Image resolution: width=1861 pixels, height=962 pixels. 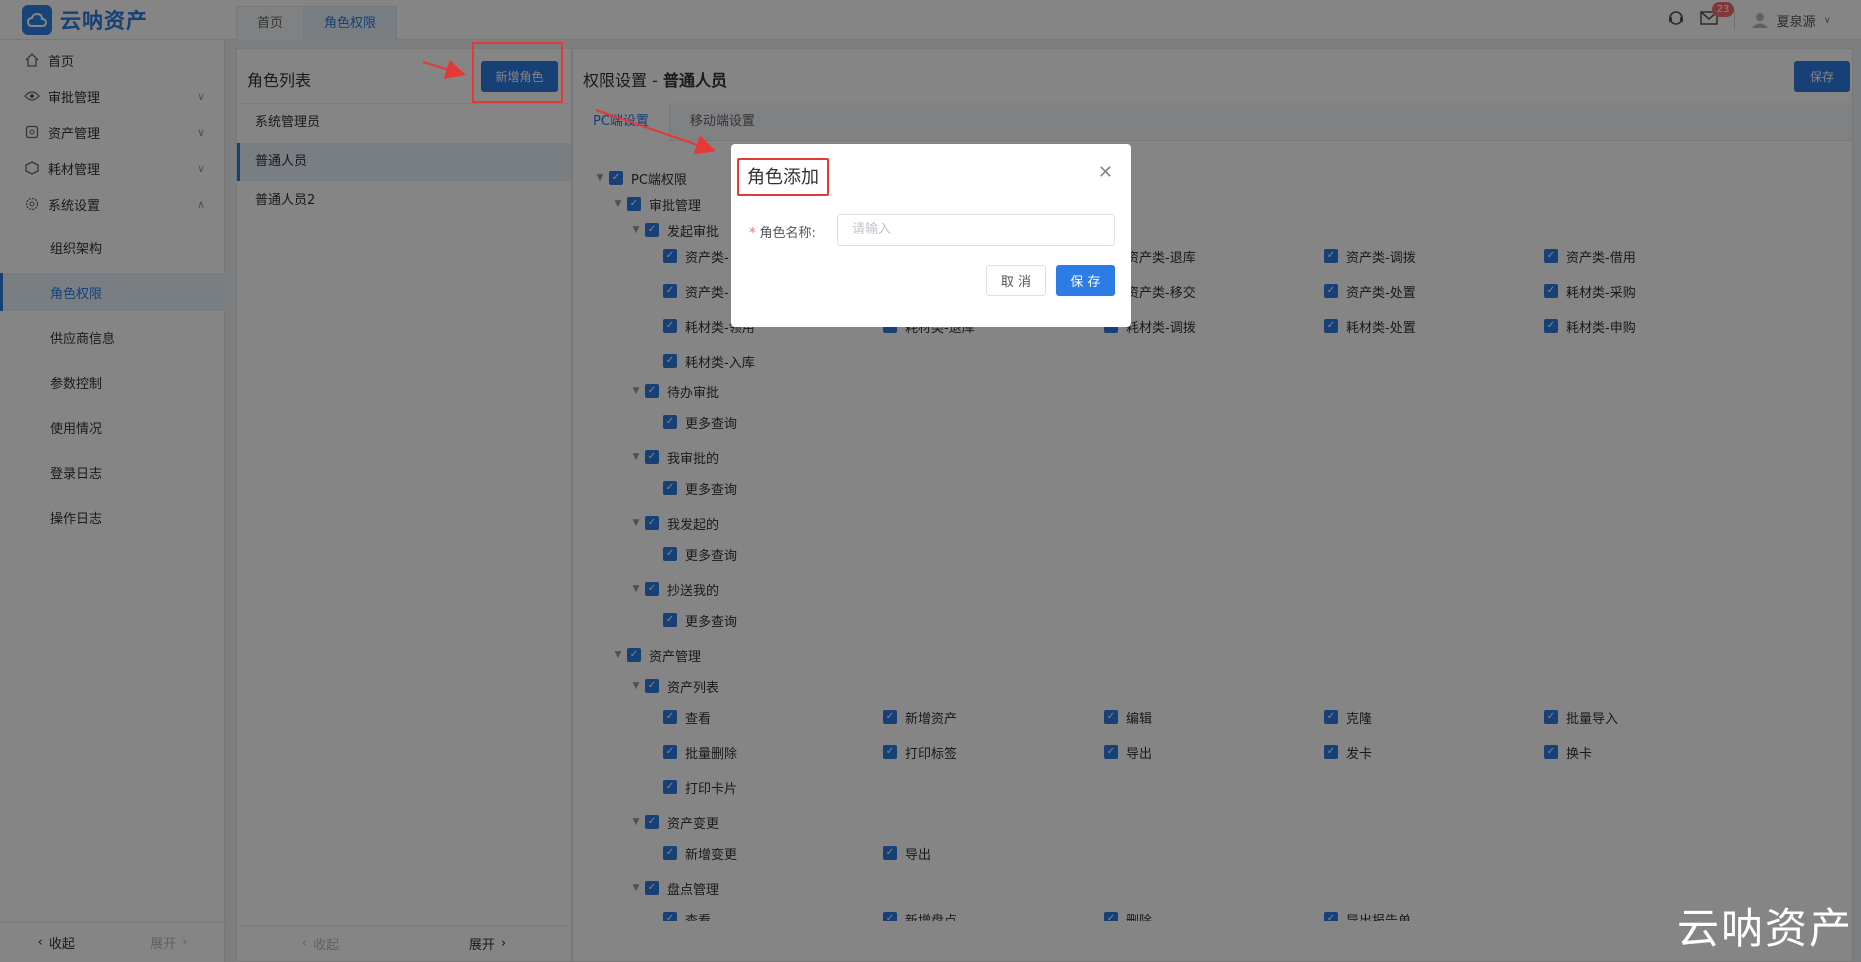 I want to click on cancel-button: 取 消, so click(x=1016, y=280).